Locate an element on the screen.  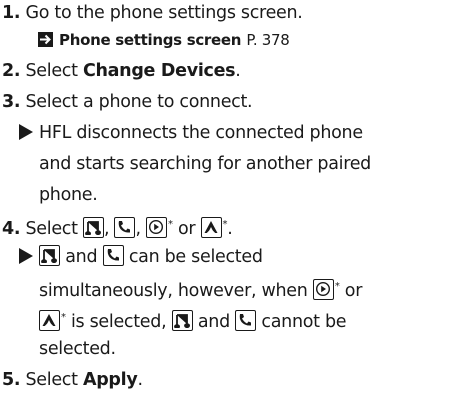
step-4-note-text-3a: is selected, is located at coordinates (118, 322).